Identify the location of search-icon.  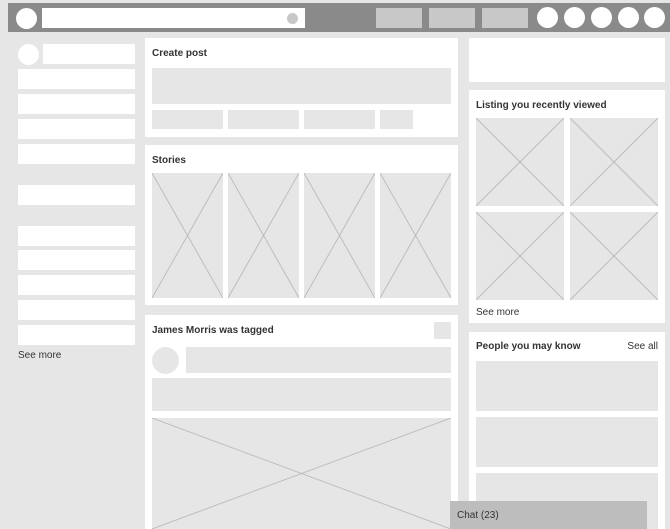
(292, 18).